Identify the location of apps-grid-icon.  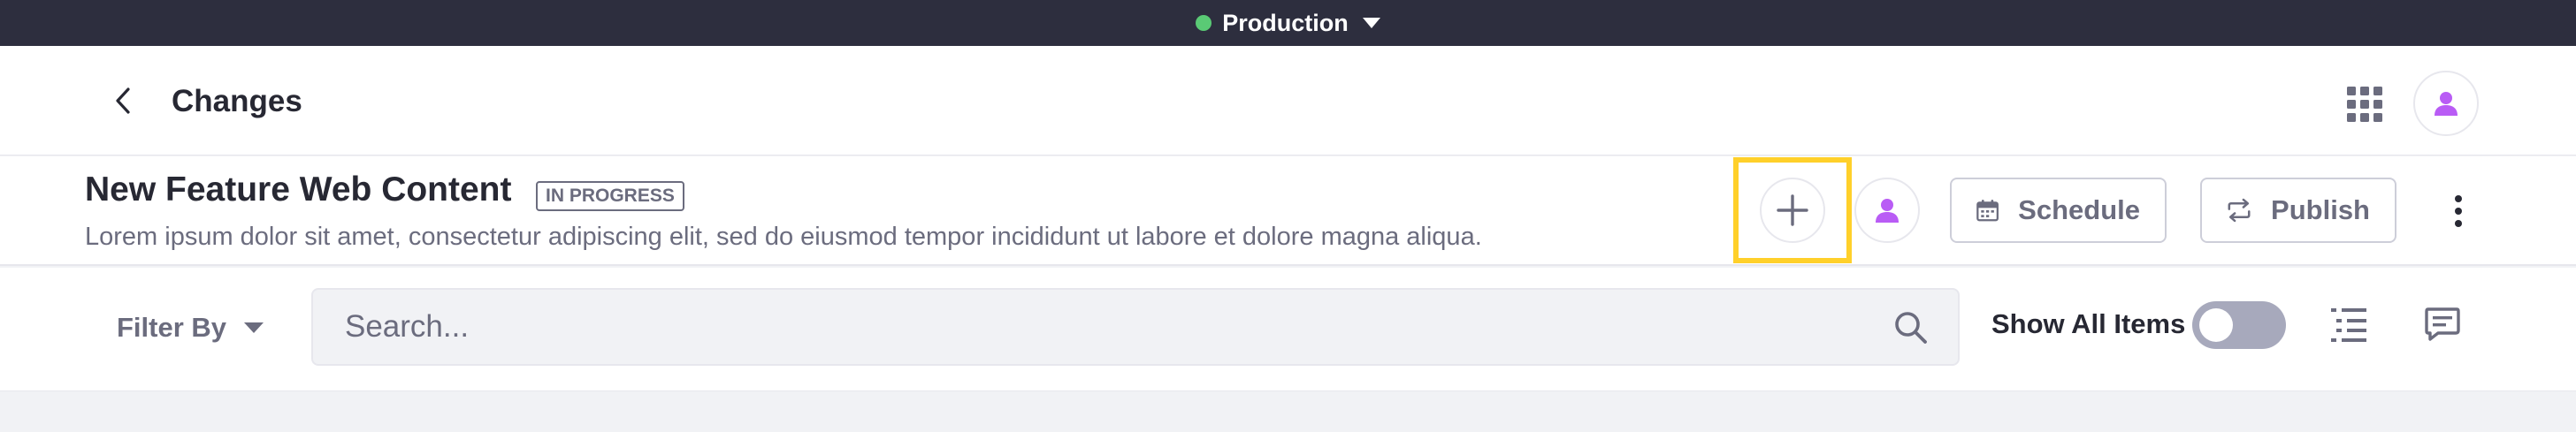
(2364, 104).